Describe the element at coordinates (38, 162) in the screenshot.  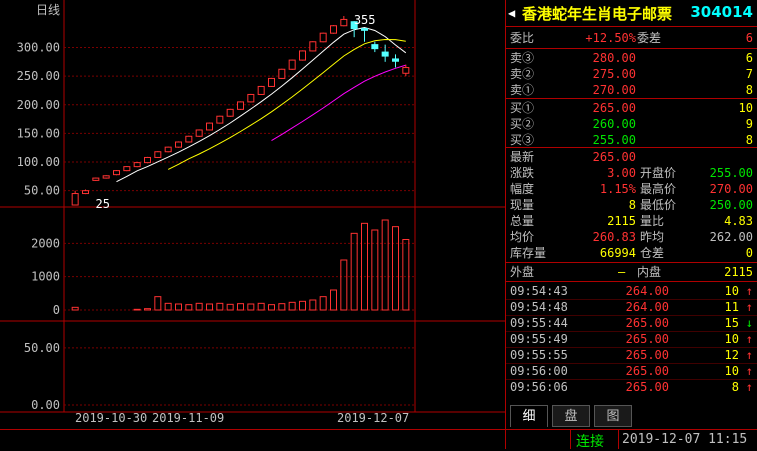
I see `price-tick-label: 100.00` at that location.